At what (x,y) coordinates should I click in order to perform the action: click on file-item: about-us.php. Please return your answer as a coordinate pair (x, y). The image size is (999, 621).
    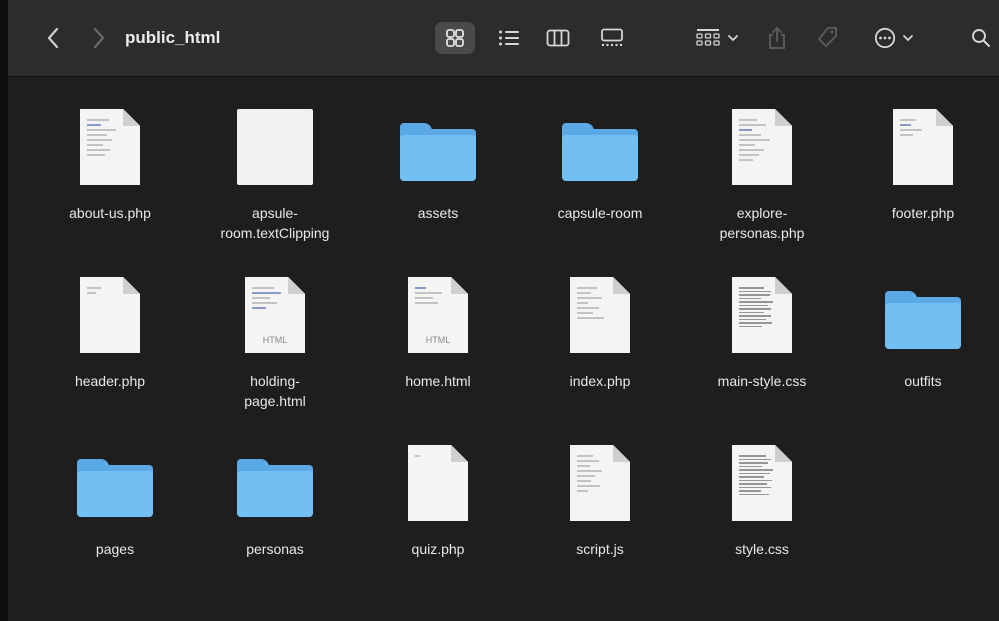
    Looking at the image, I should click on (110, 159).